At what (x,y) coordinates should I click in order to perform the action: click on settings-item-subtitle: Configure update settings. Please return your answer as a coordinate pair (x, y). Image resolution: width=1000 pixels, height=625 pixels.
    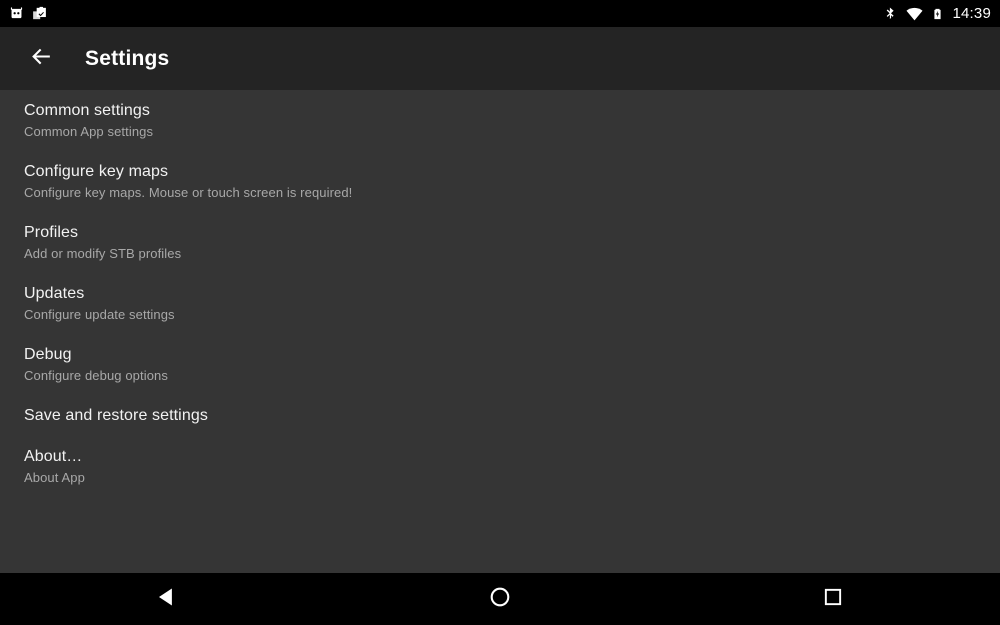
    Looking at the image, I should click on (99, 314).